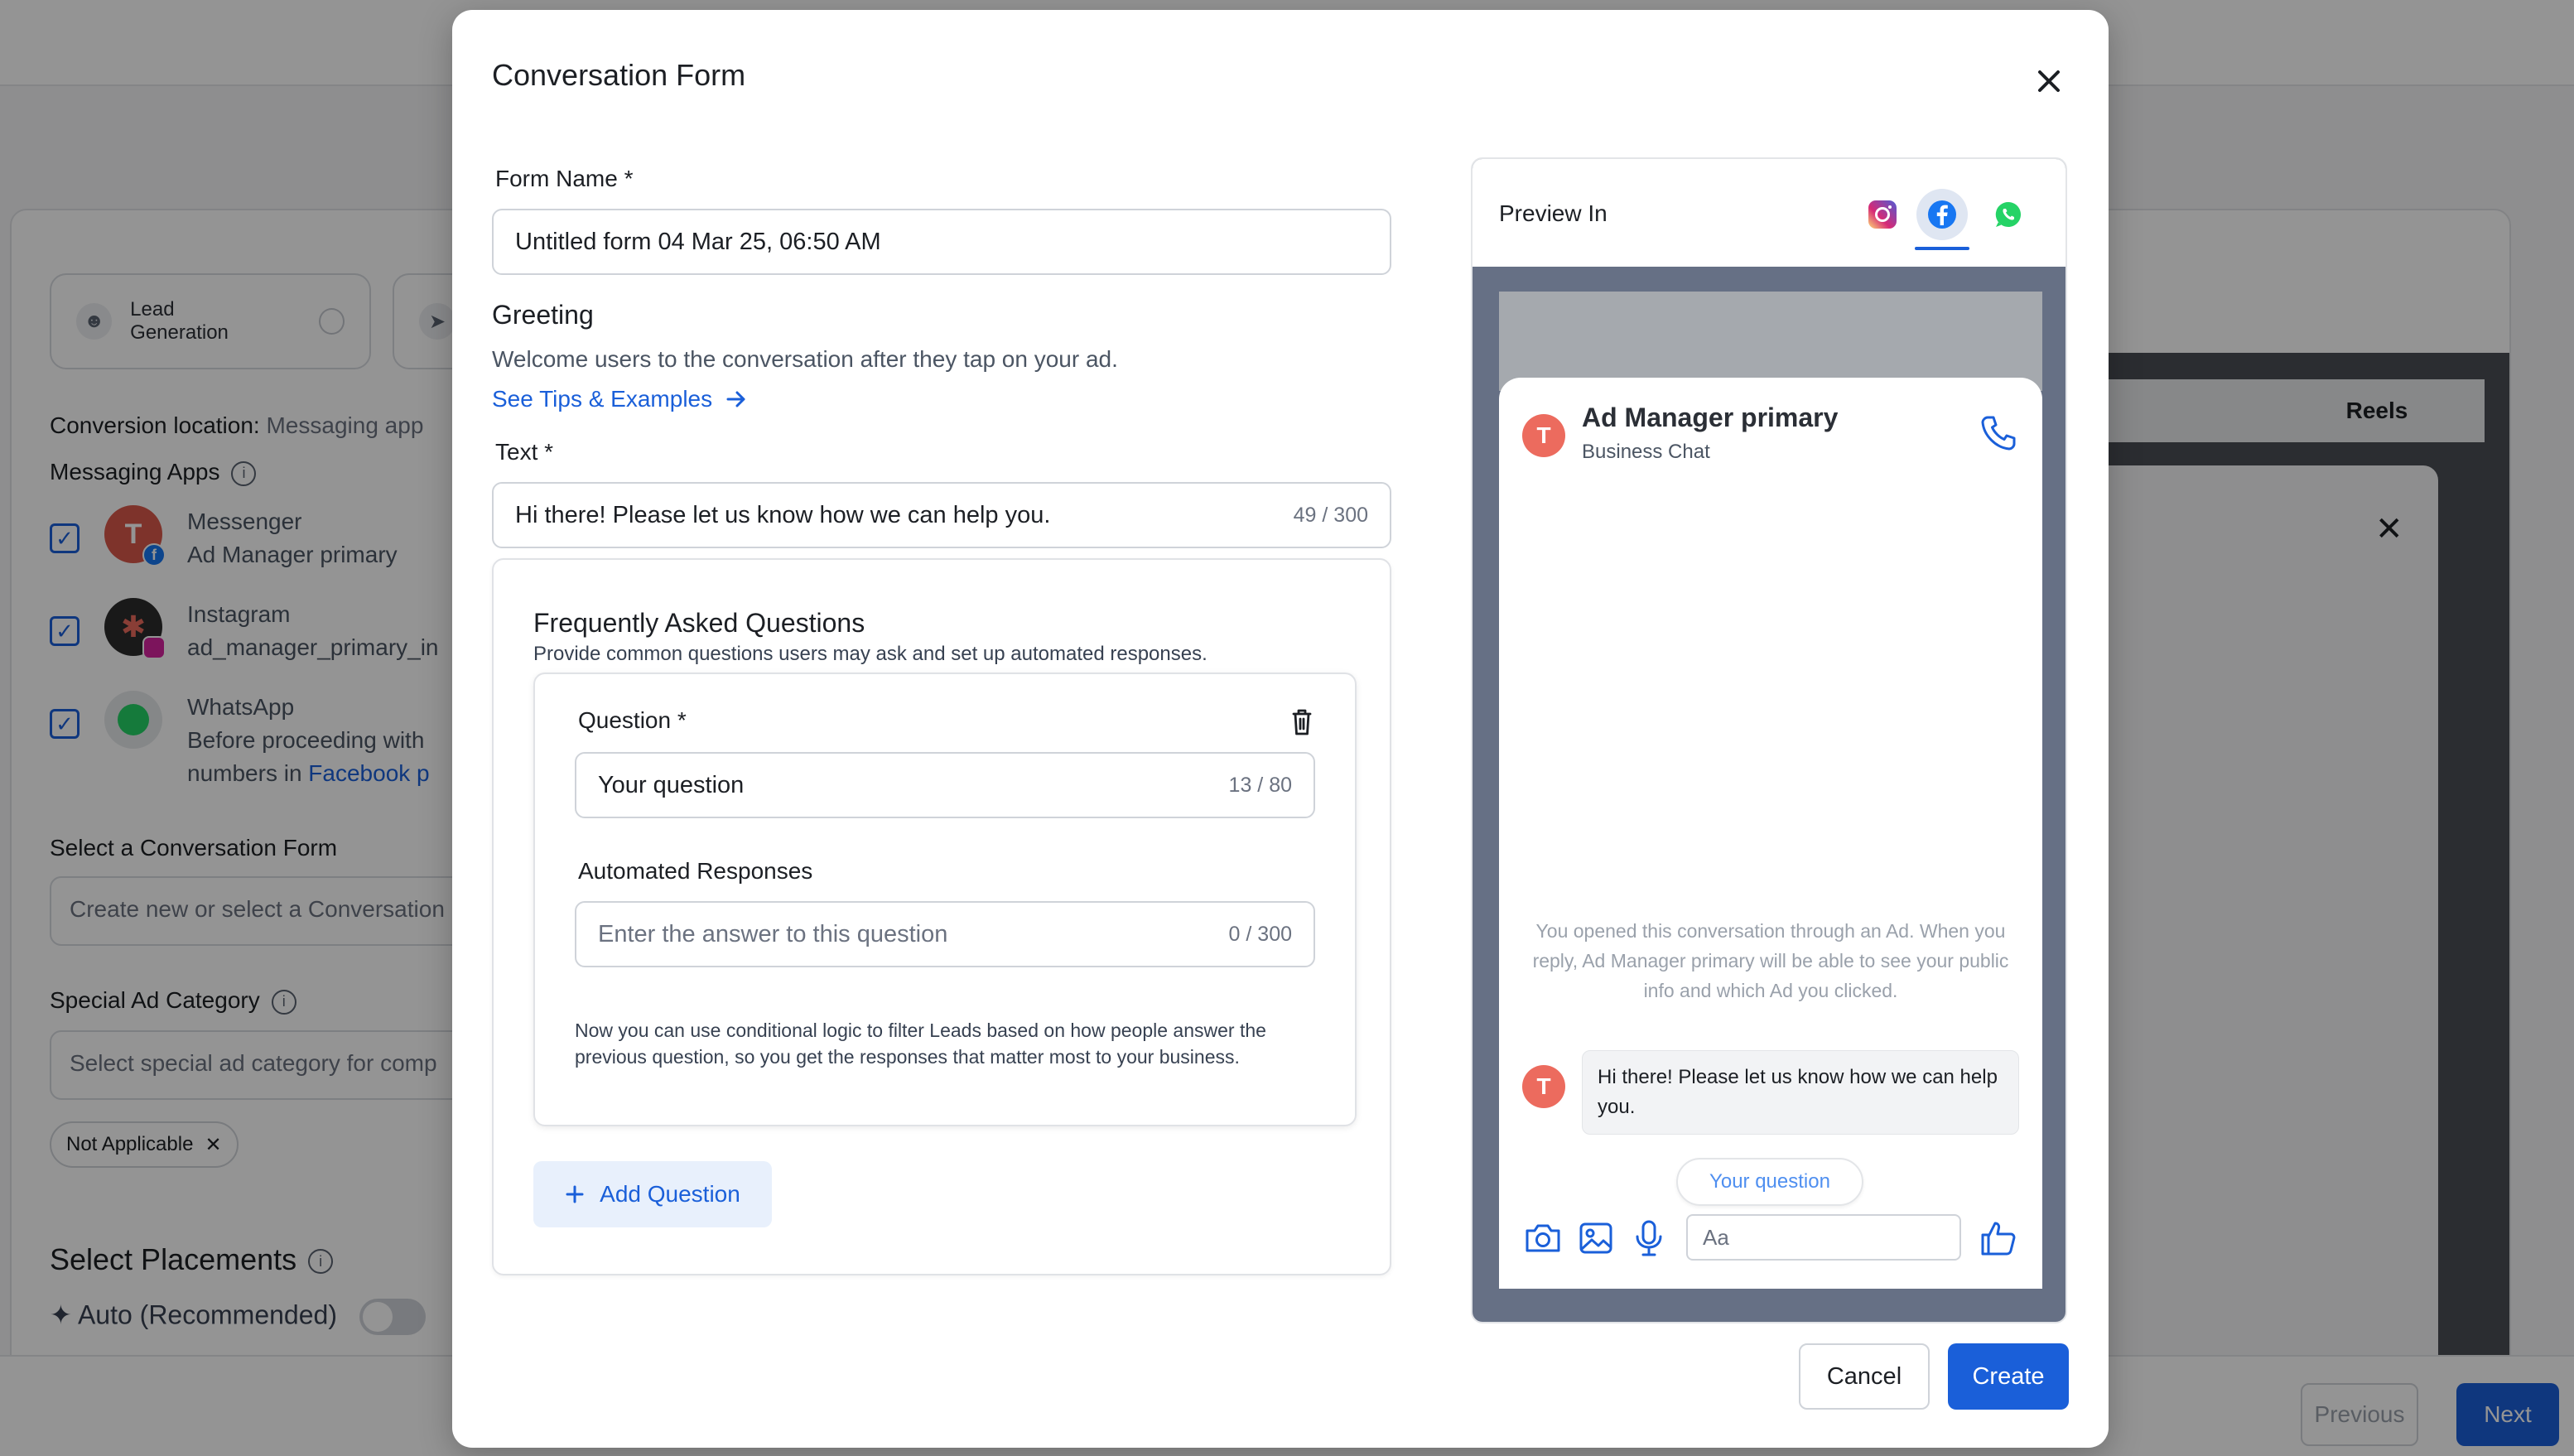  What do you see at coordinates (1823, 1237) in the screenshot?
I see `message-composer-input: Aa` at bounding box center [1823, 1237].